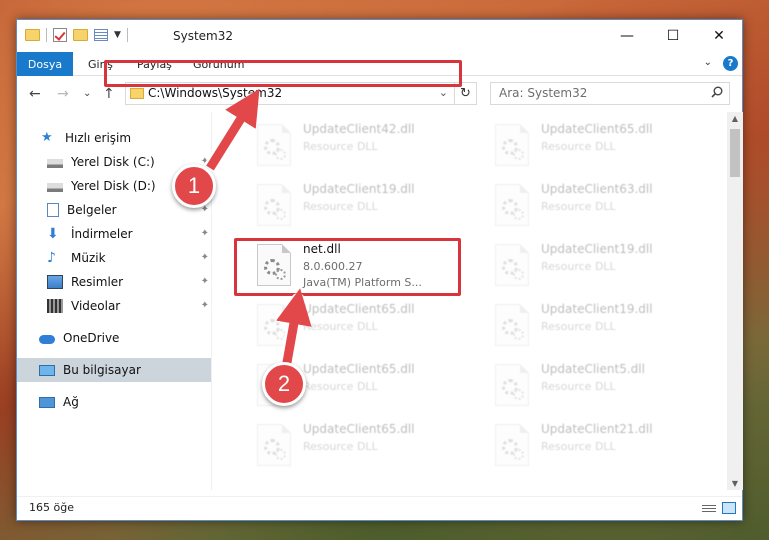  I want to click on recent-locations-chevron-icon: ⌄, so click(87, 93).